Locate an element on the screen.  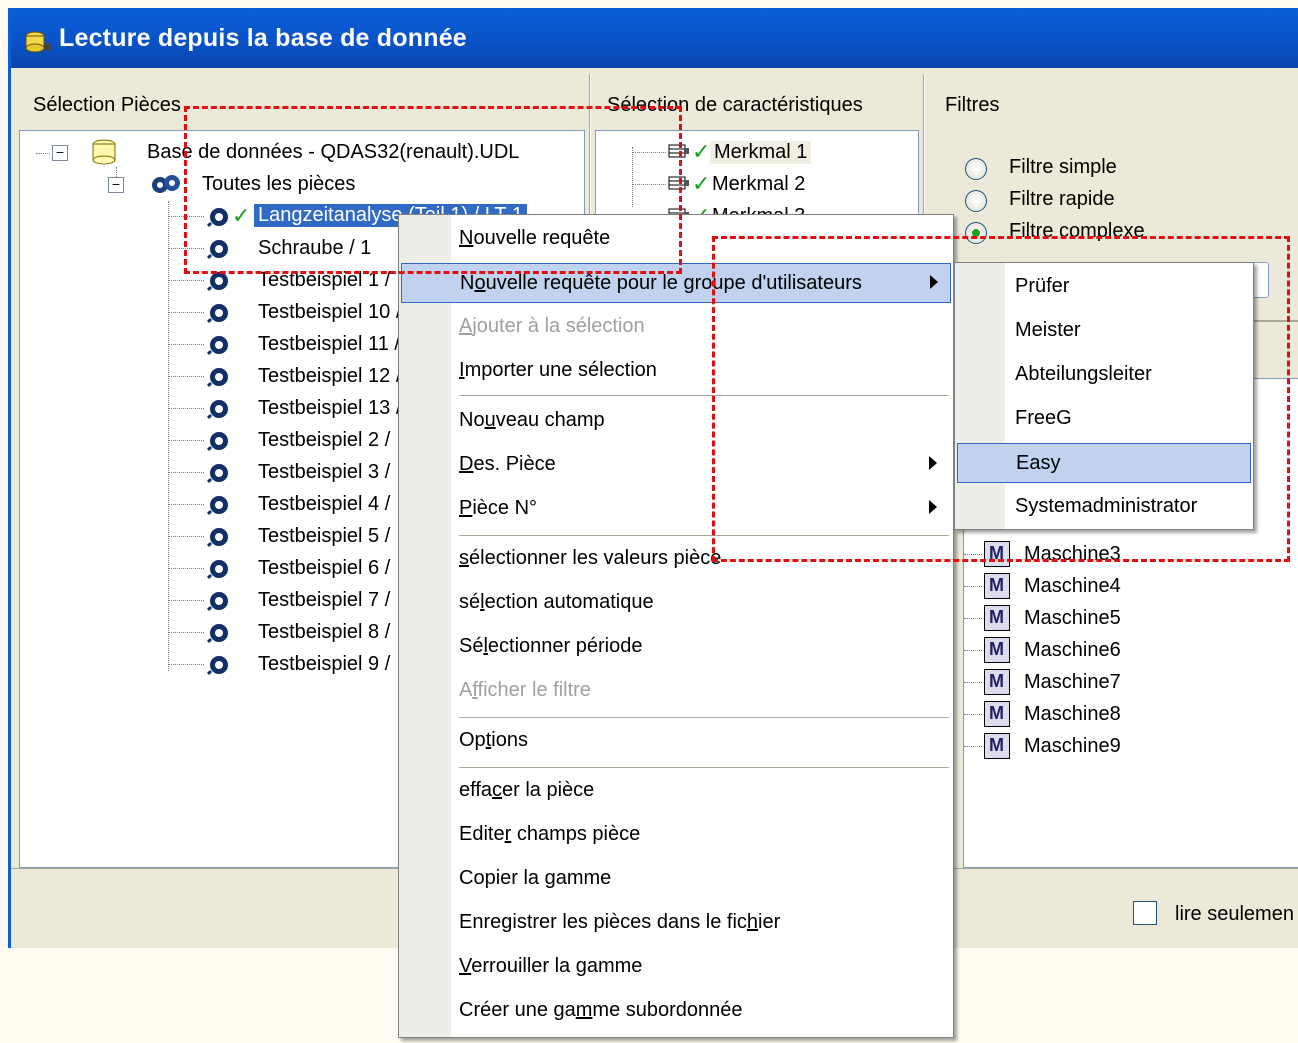
context-menu-item-label: Ajouter à la sélection is located at coordinates (552, 326).